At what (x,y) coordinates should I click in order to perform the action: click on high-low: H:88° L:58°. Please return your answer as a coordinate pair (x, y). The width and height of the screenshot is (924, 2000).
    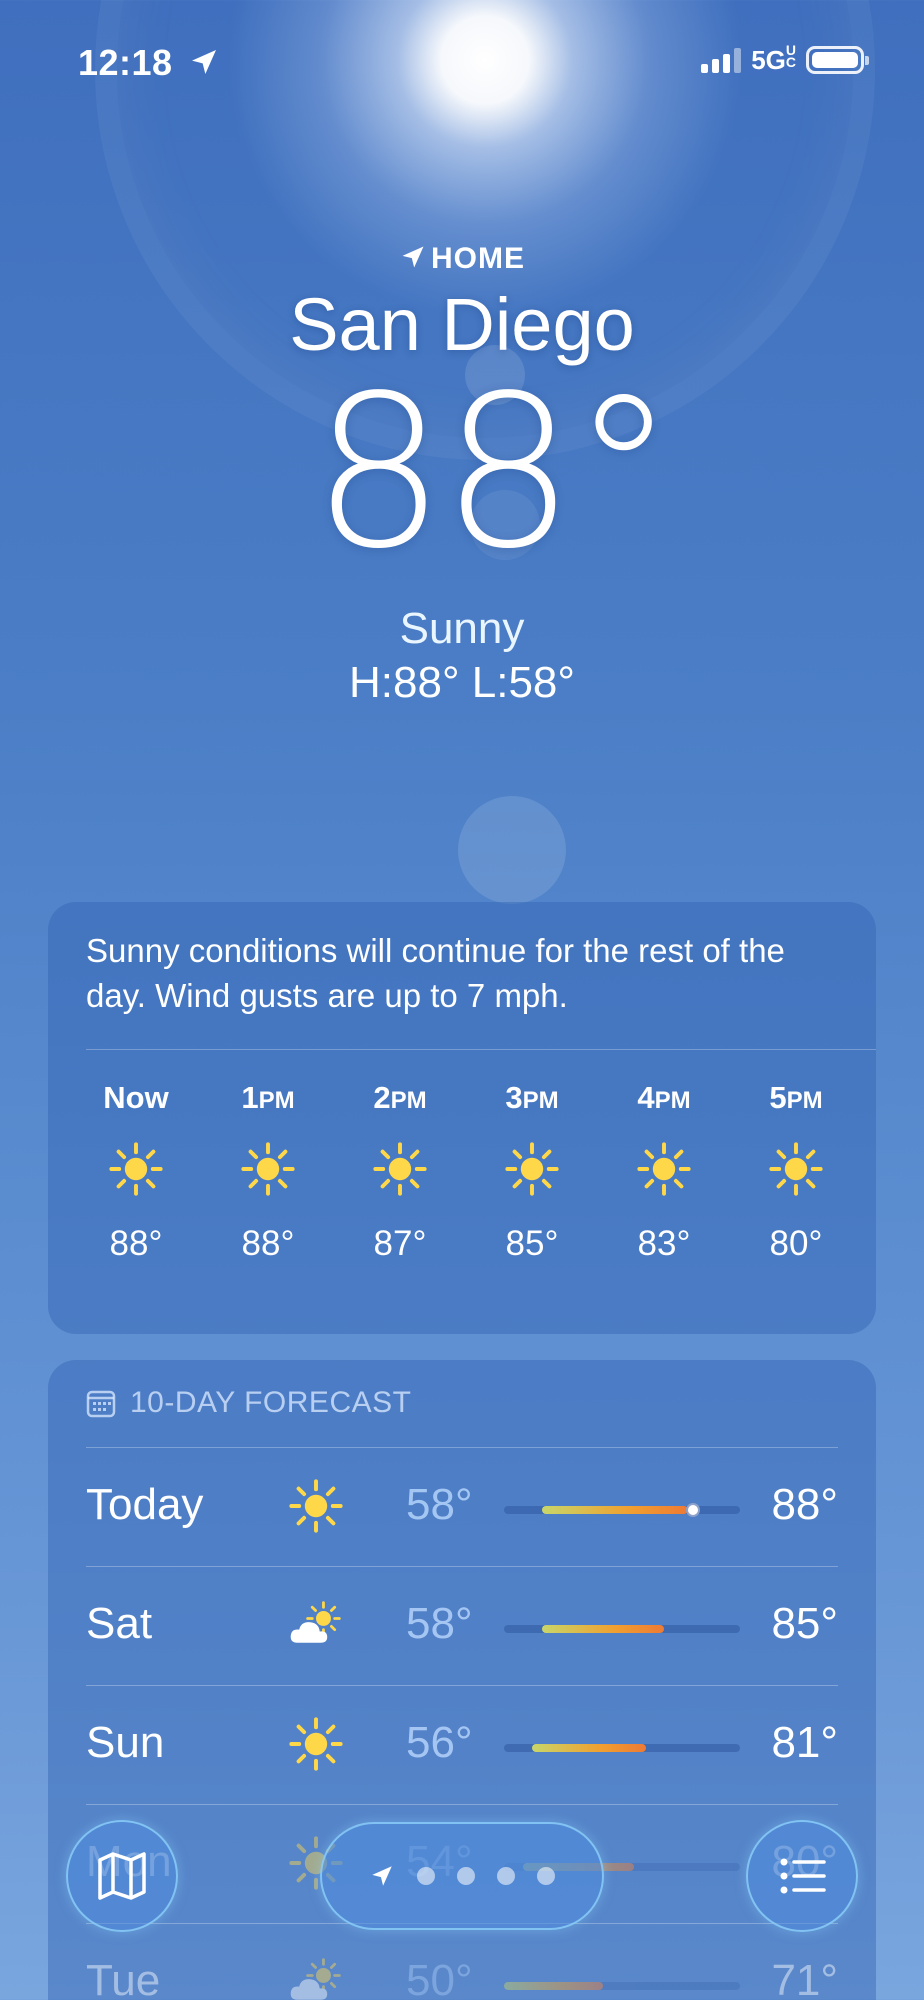
    Looking at the image, I should click on (462, 682).